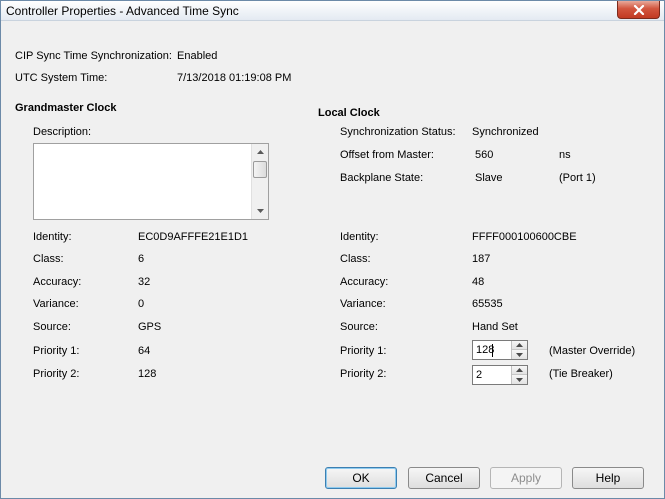  I want to click on gm-identity-value: EC0D9AFFFE21E1D1, so click(193, 237).